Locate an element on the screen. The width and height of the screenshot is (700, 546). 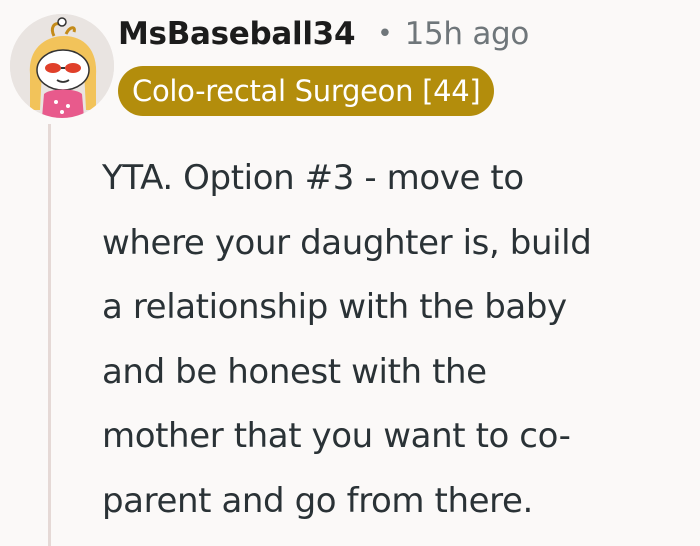
comment-body-line: YTA. Option #3 - move to is located at coordinates (313, 178).